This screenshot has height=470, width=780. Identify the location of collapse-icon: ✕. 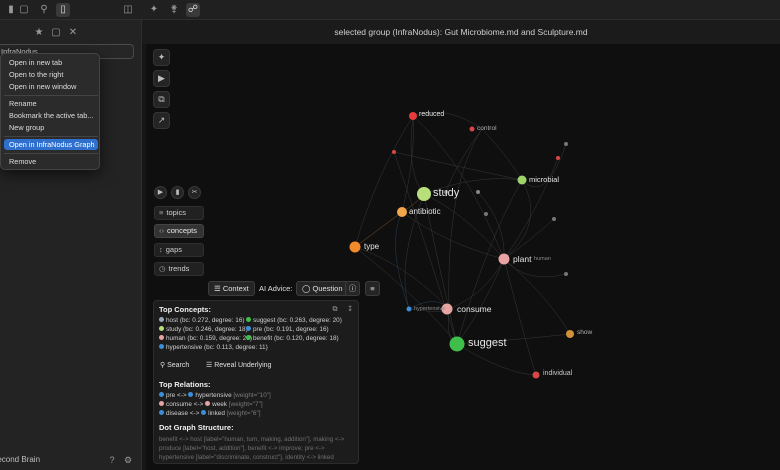
(73, 33).